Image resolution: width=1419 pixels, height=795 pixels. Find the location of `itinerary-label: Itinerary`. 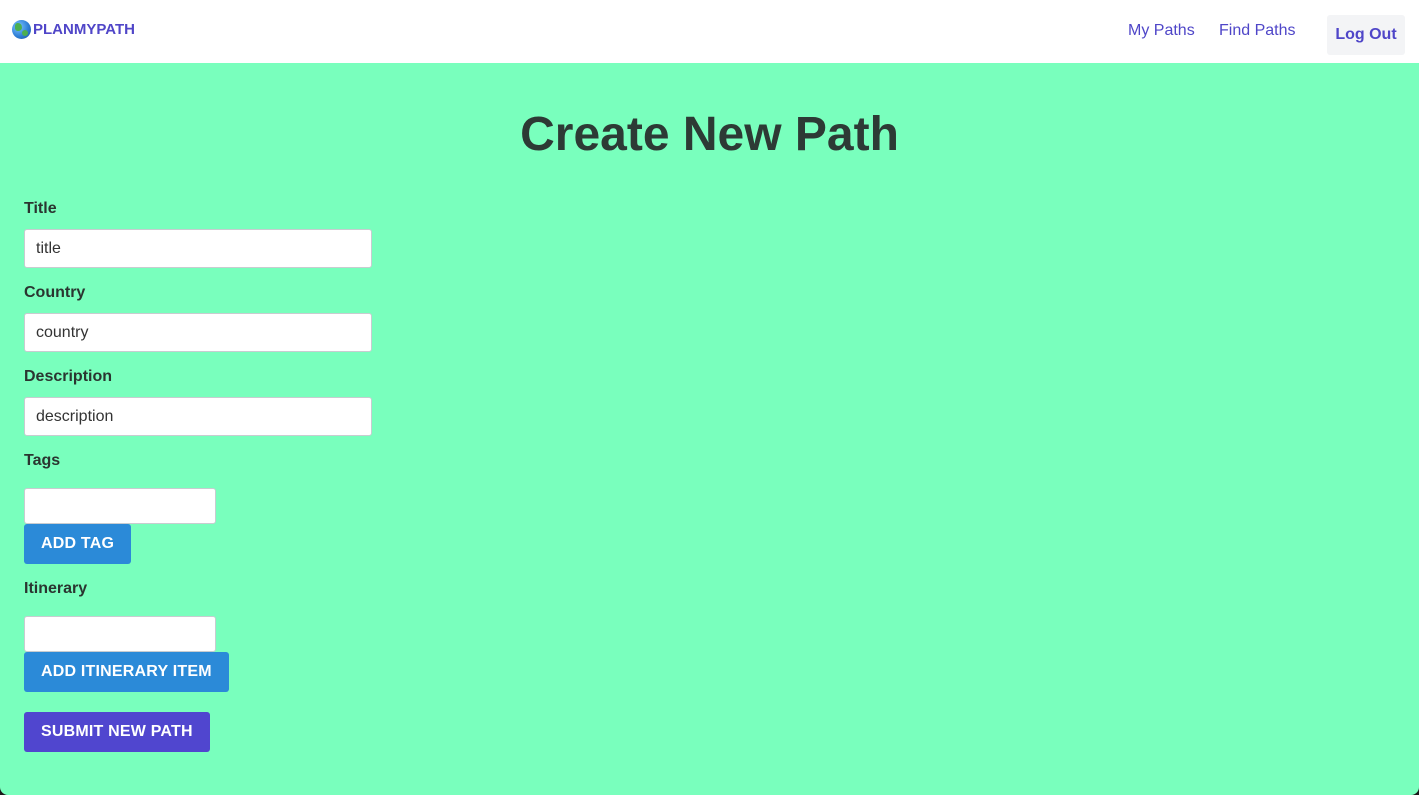

itinerary-label: Itinerary is located at coordinates (56, 588).